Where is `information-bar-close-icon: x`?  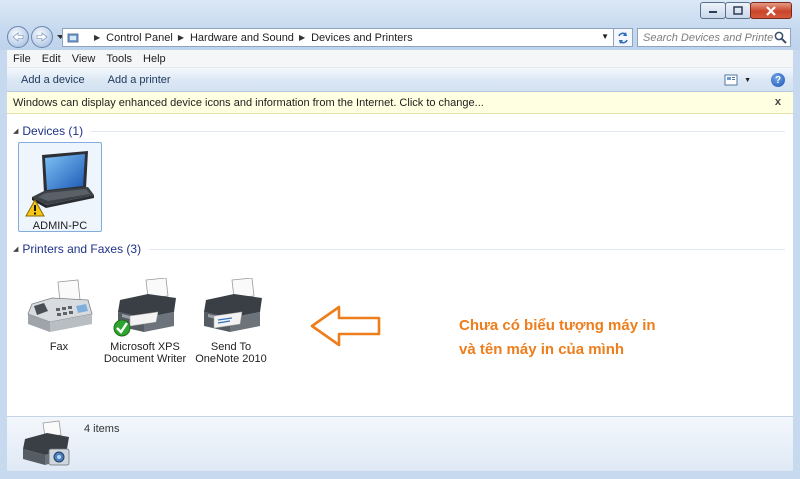 information-bar-close-icon: x is located at coordinates (778, 102).